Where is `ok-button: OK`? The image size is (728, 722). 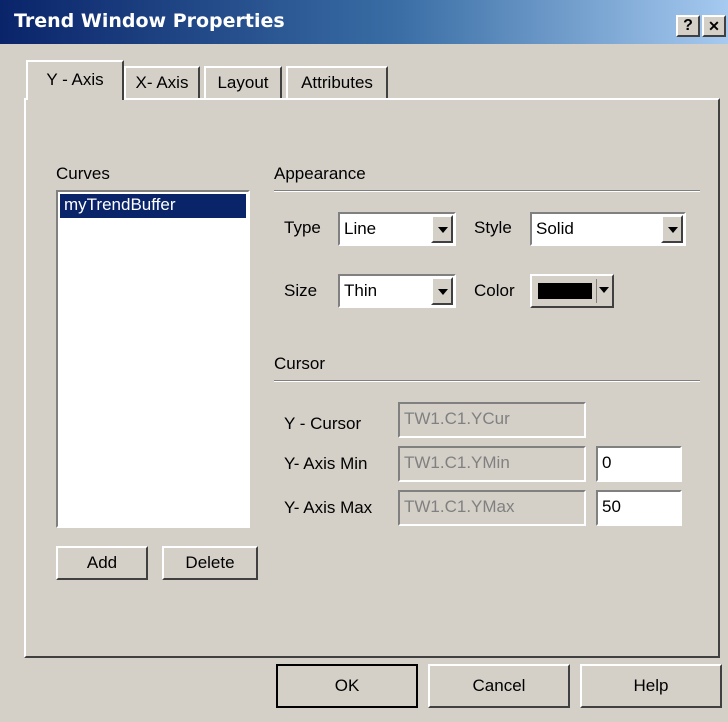 ok-button: OK is located at coordinates (347, 686).